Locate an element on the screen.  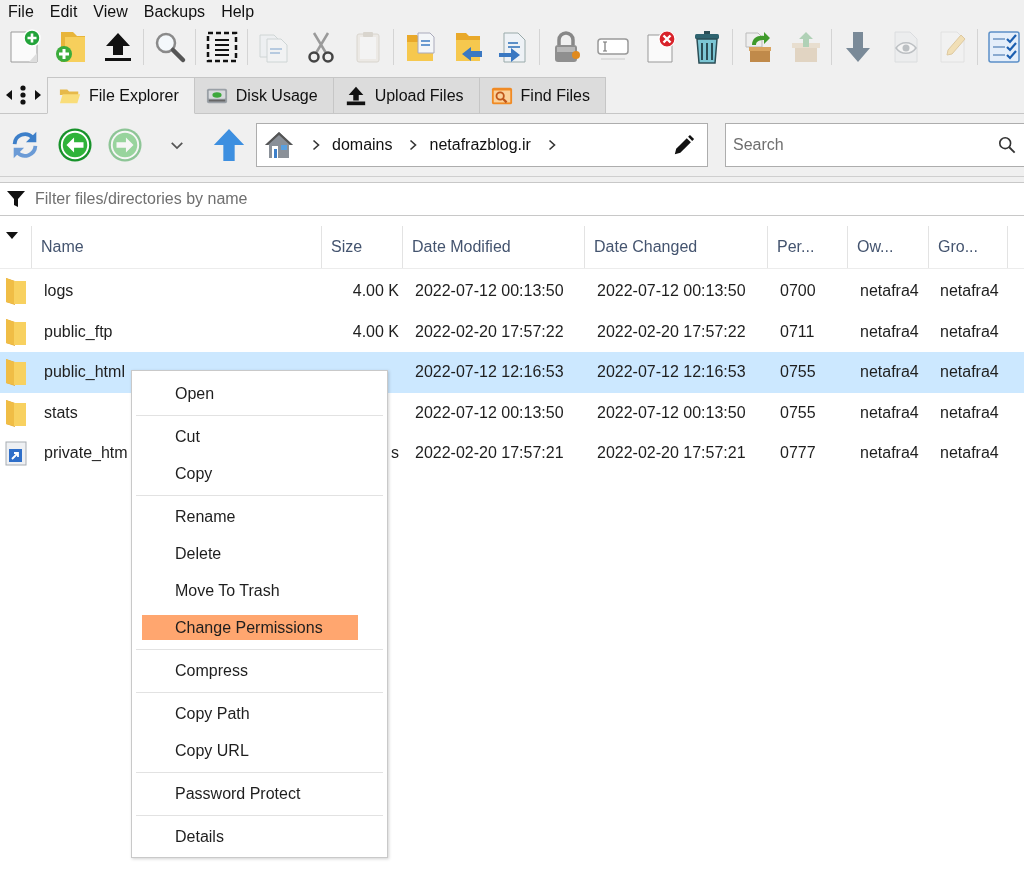
tab: Upload Files is located at coordinates (406, 95).